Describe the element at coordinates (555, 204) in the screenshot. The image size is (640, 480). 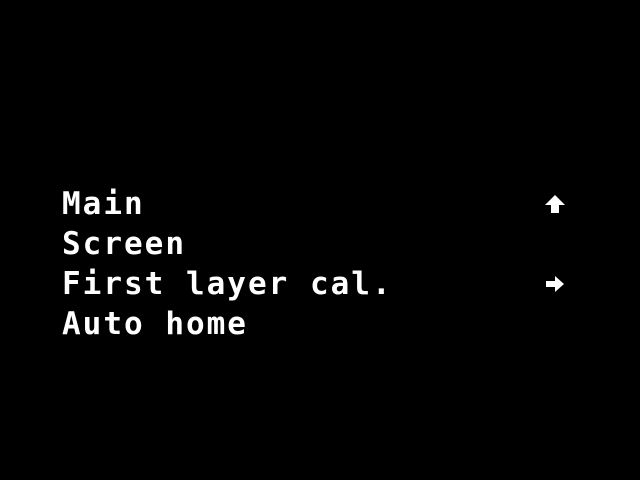
I see `up-arrow-icon` at that location.